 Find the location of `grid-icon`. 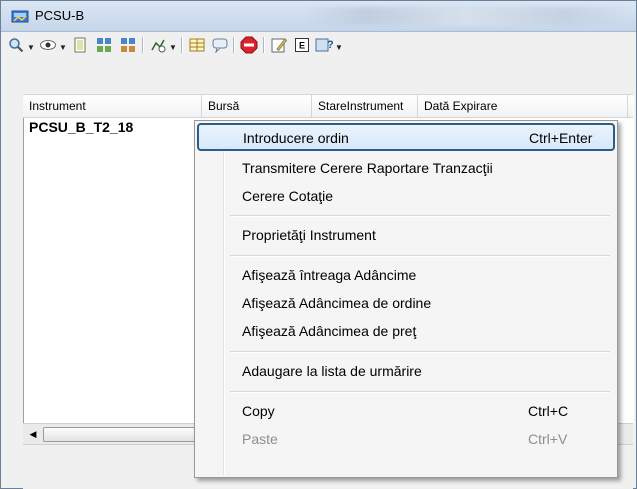

grid-icon is located at coordinates (104, 45).